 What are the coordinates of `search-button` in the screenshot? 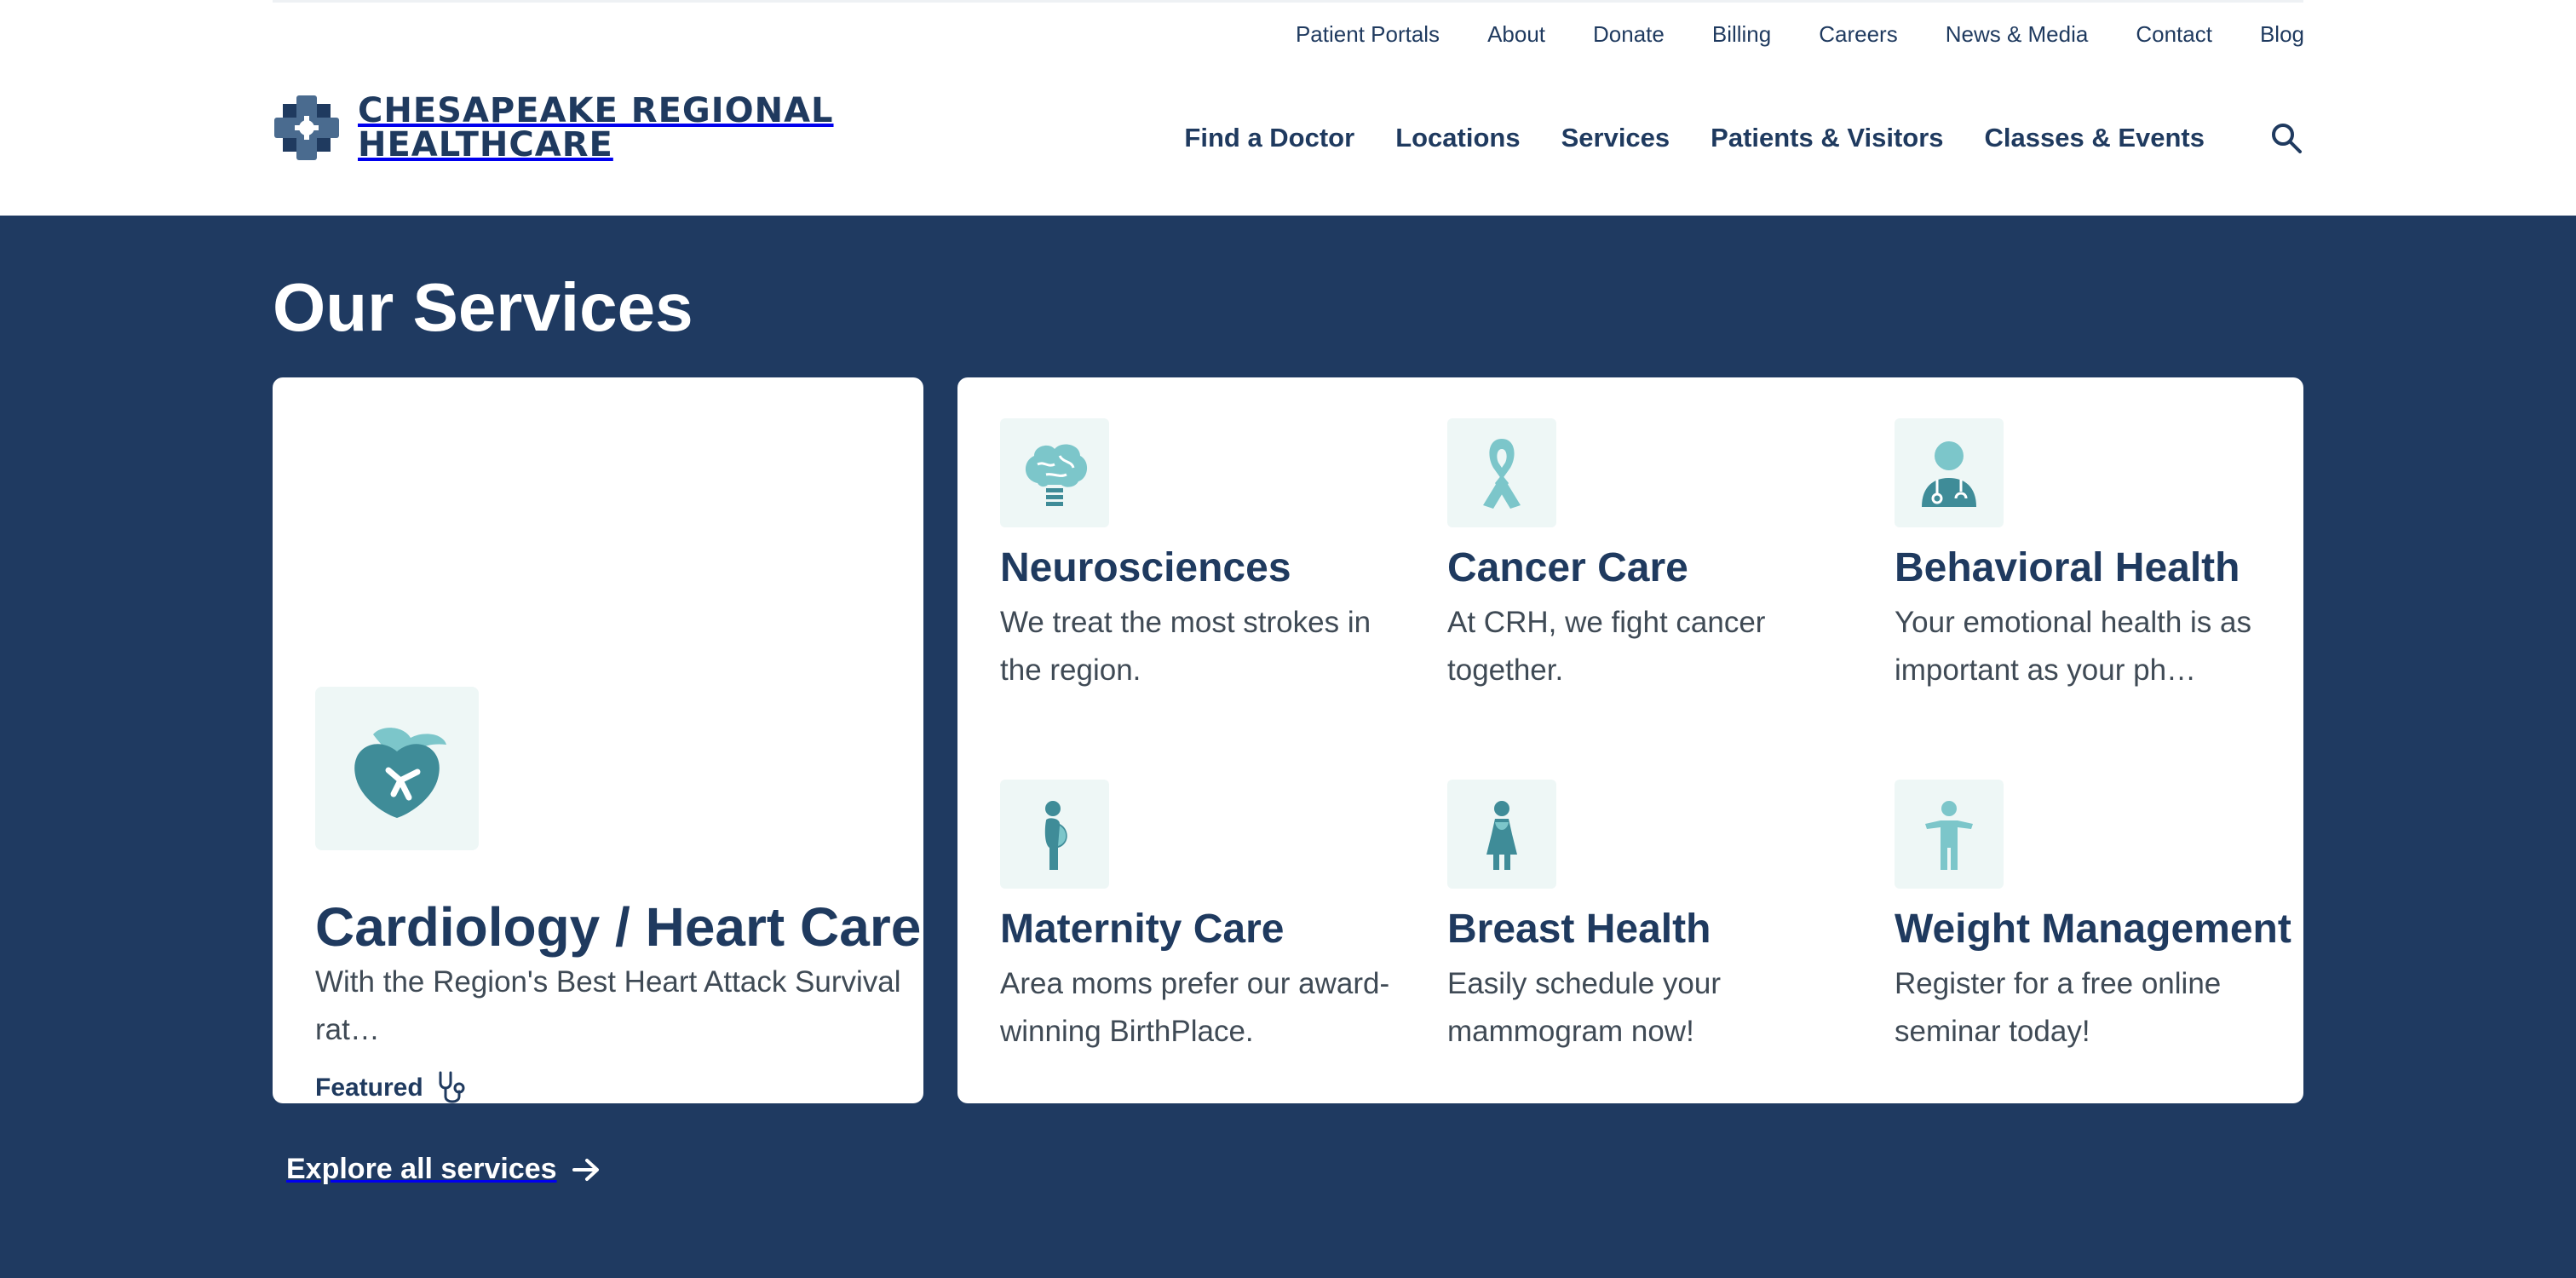 It's located at (2286, 138).